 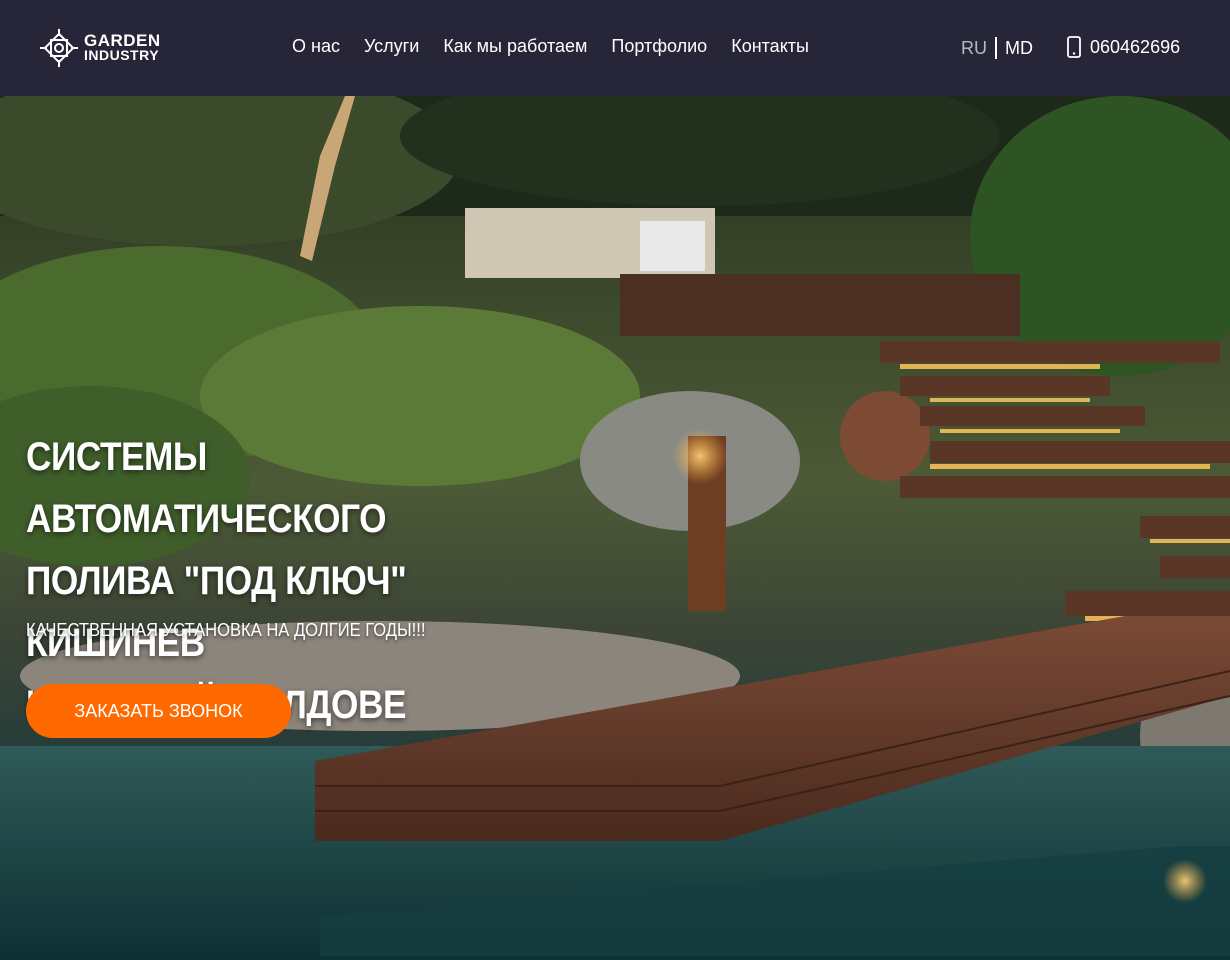 What do you see at coordinates (1074, 47) in the screenshot?
I see `mobile-phone-icon` at bounding box center [1074, 47].